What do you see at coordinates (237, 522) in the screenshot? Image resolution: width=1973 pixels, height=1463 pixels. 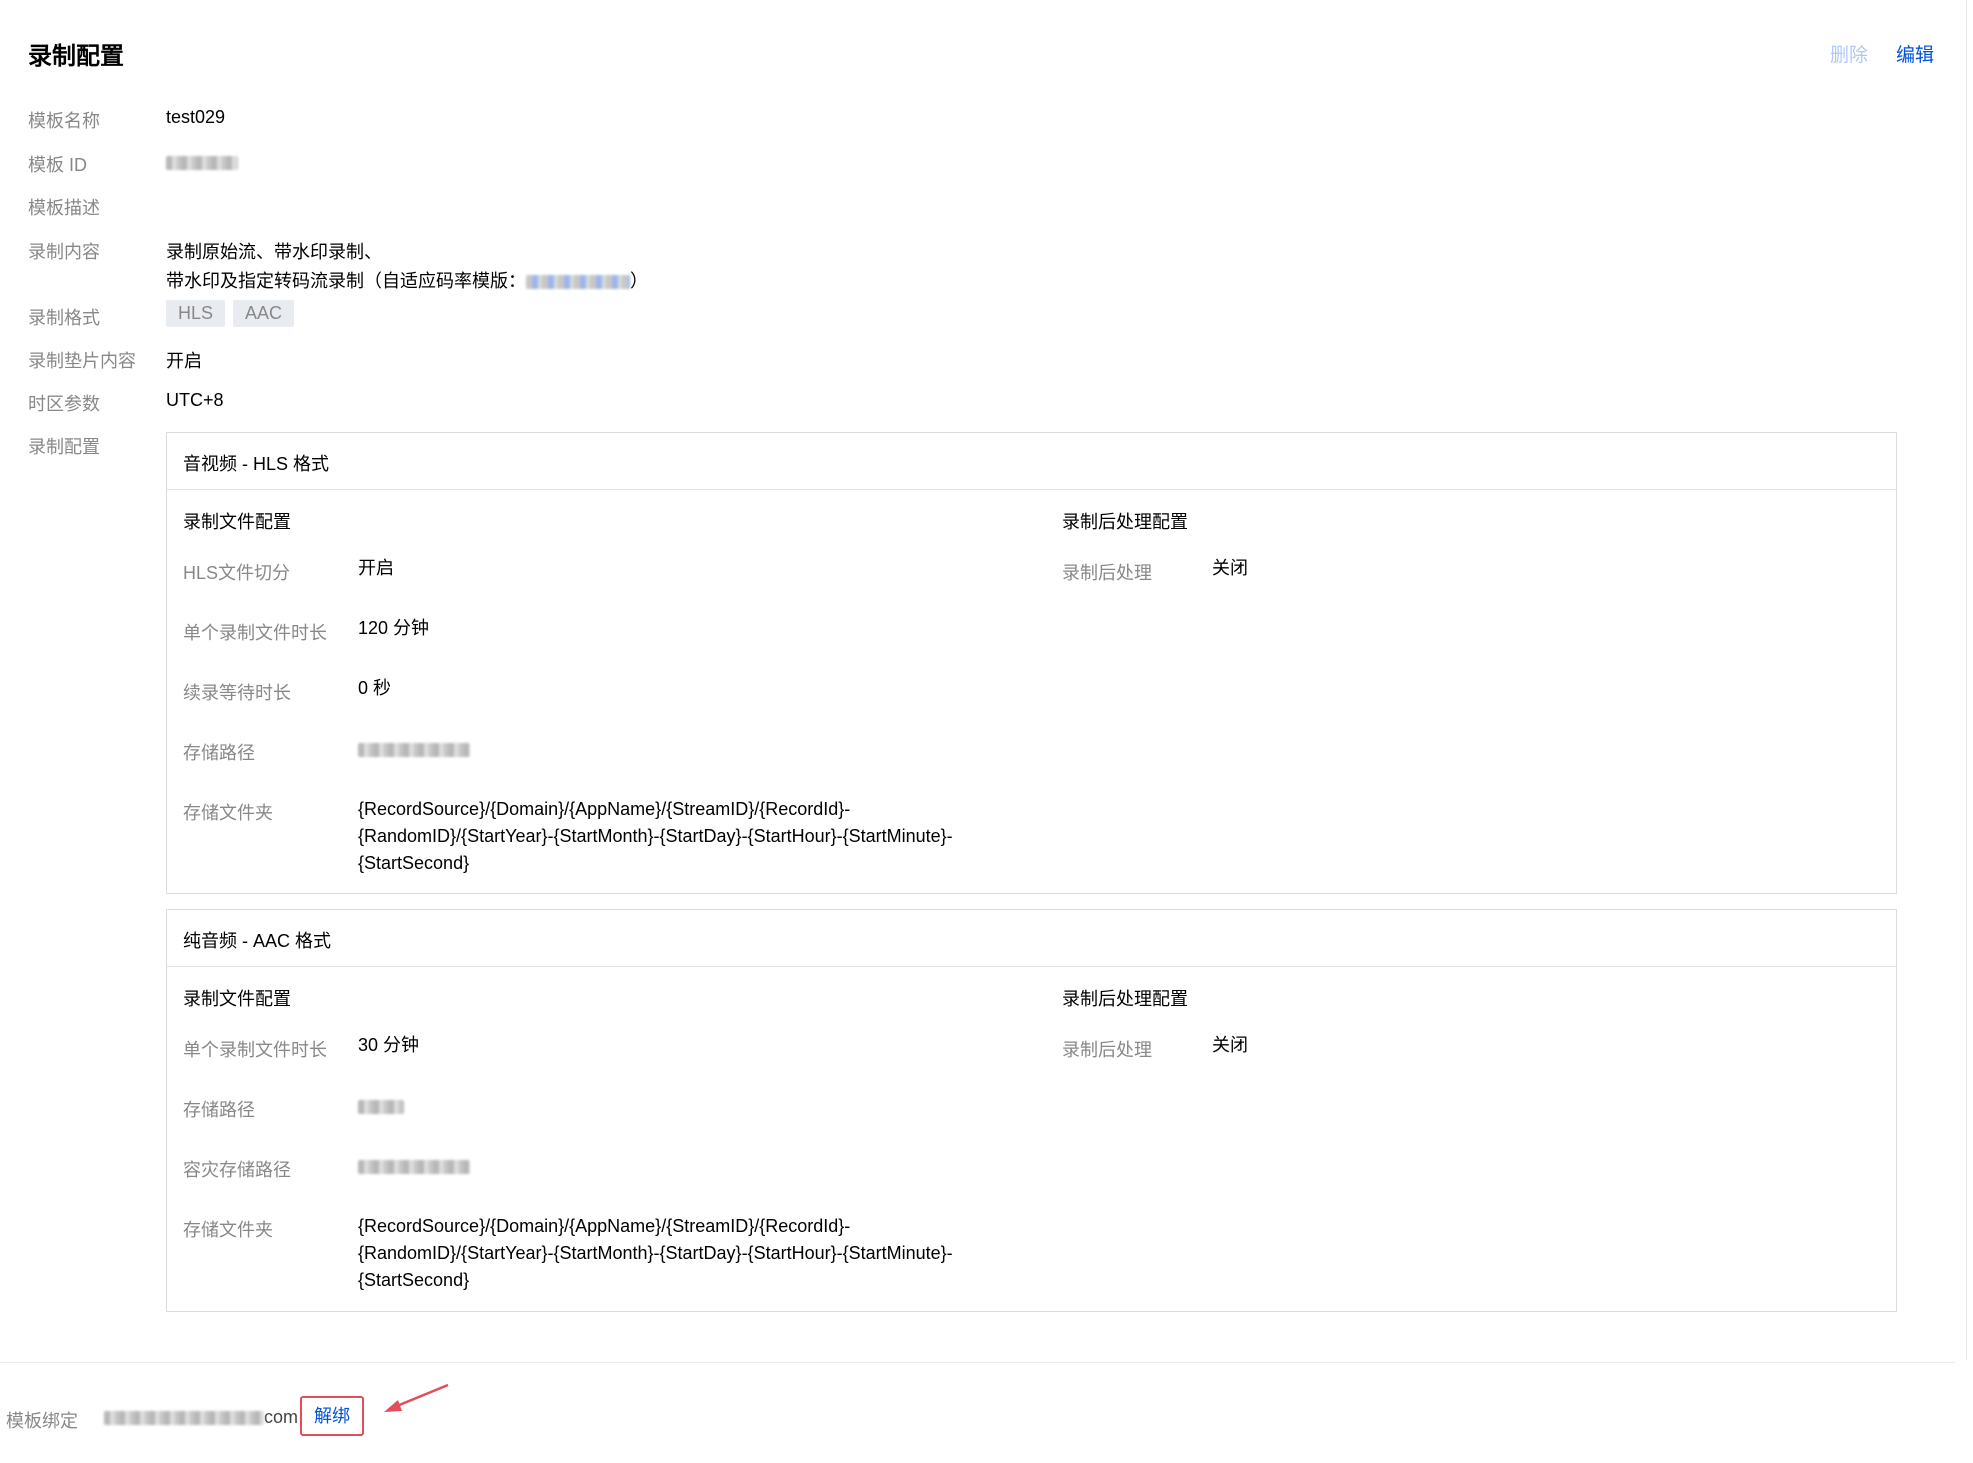 I see `hls-file-config-title: 录制文件配置` at bounding box center [237, 522].